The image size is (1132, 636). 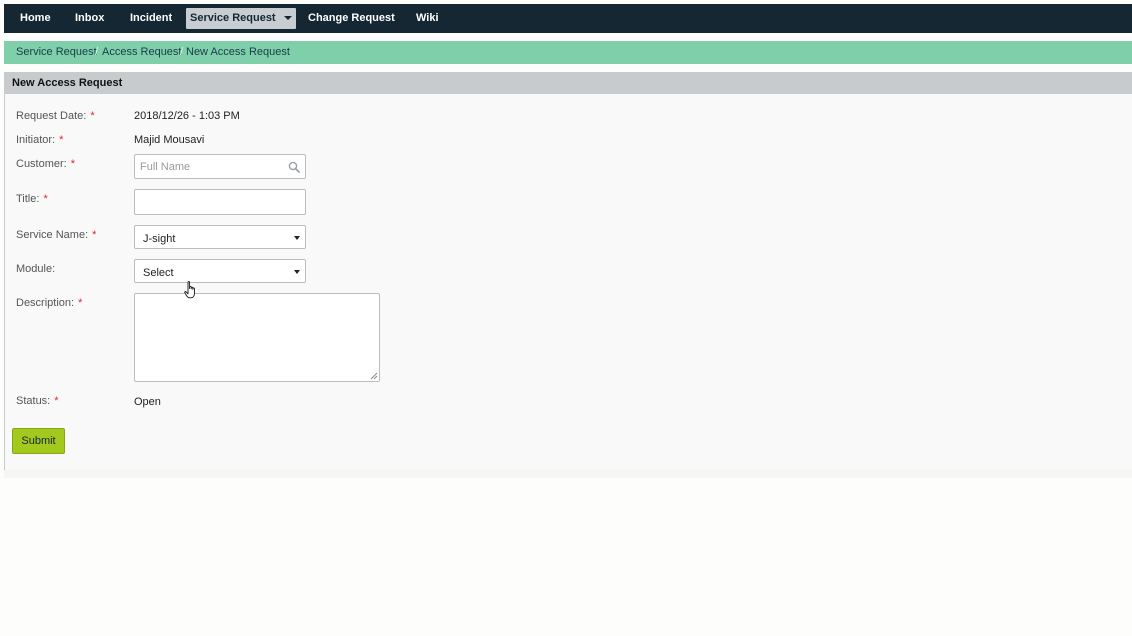 What do you see at coordinates (35, 18) in the screenshot?
I see `nav-home: Home` at bounding box center [35, 18].